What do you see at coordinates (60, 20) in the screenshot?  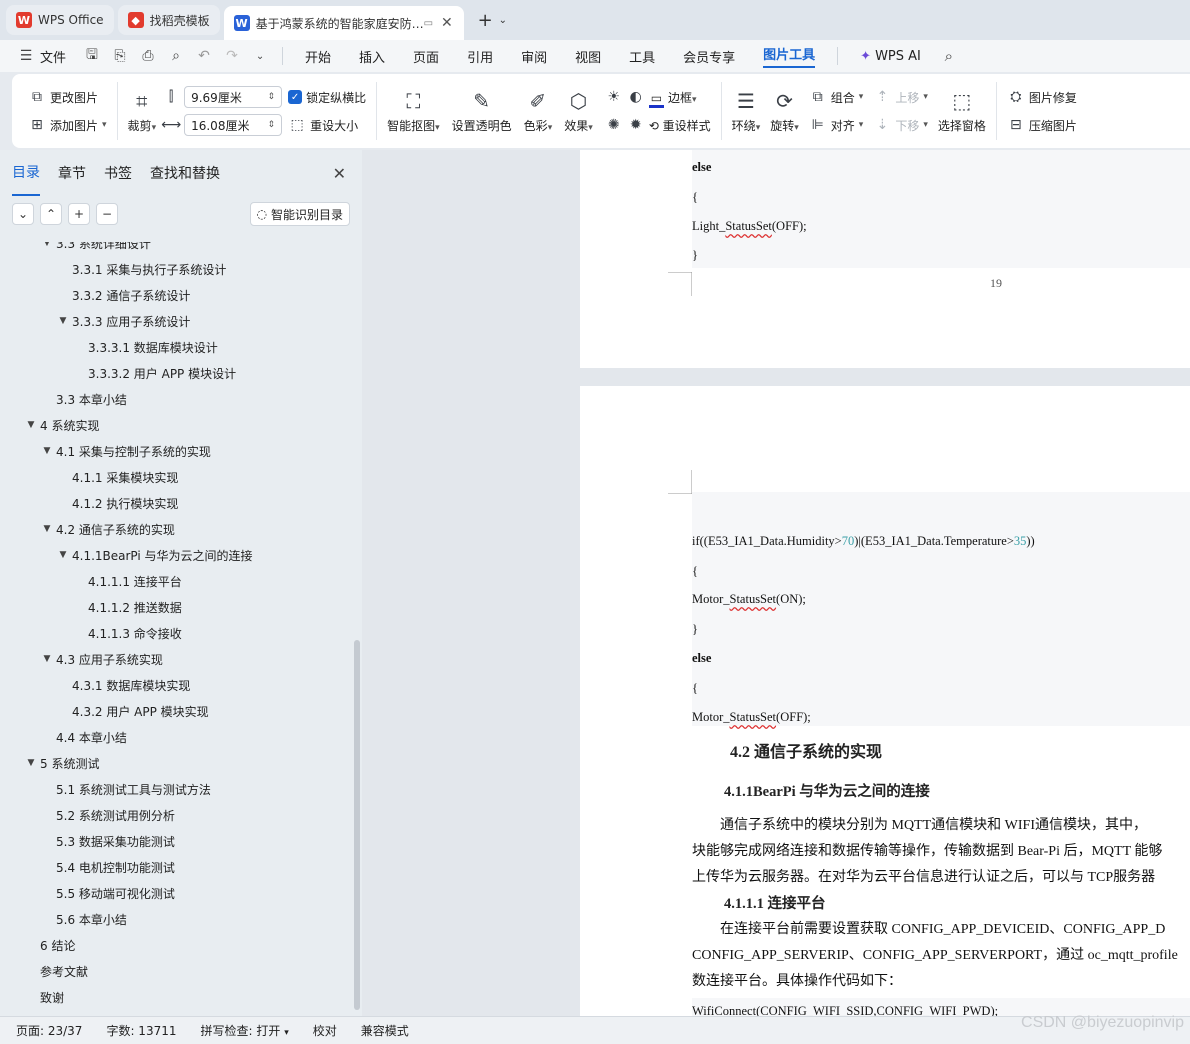 I see `tab-wps-office: W WPS Office` at bounding box center [60, 20].